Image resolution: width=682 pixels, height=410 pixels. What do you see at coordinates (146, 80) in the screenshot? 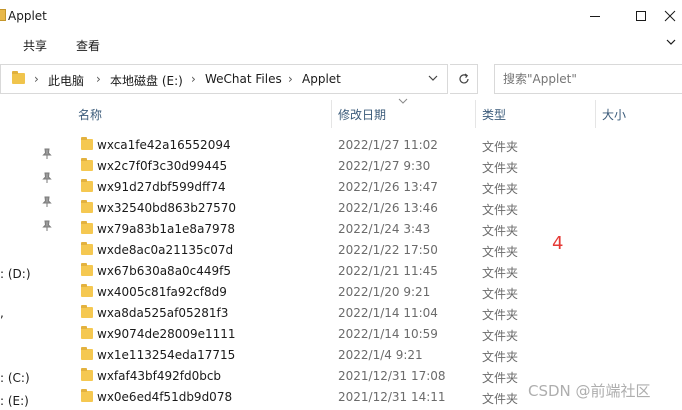
I see `breadcrumb-drive-e: 本地磁盘 (E:)` at bounding box center [146, 80].